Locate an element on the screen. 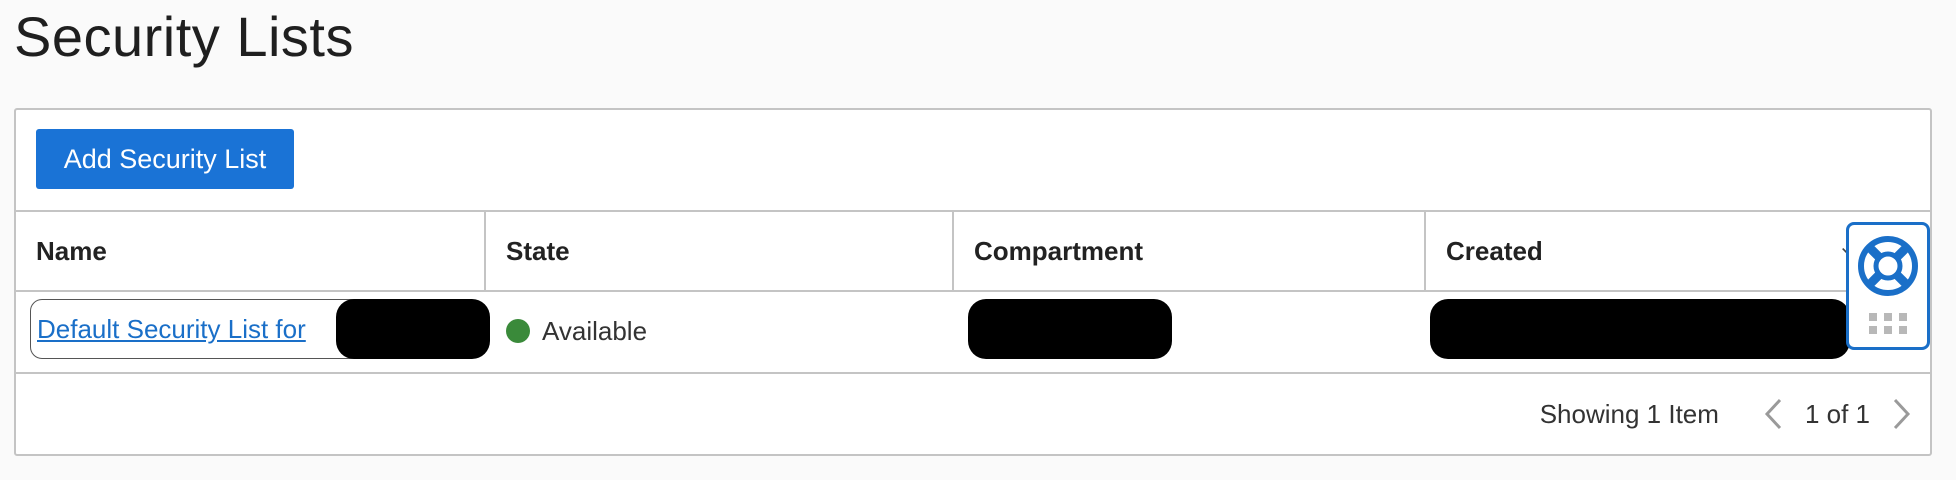  column-header-created: Created is located at coordinates (1636, 251).